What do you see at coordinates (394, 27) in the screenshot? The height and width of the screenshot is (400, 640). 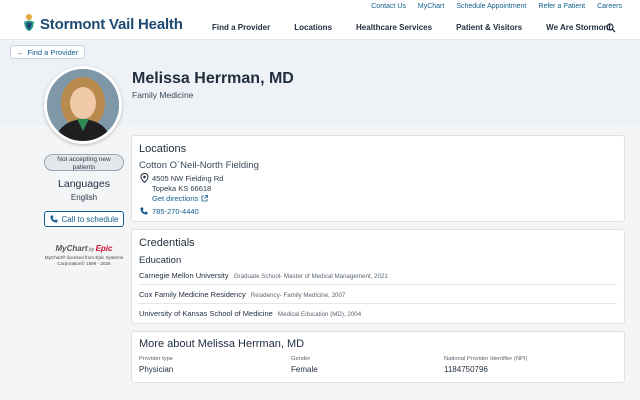 I see `nav-healthcare-services: Healthcare Services` at bounding box center [394, 27].